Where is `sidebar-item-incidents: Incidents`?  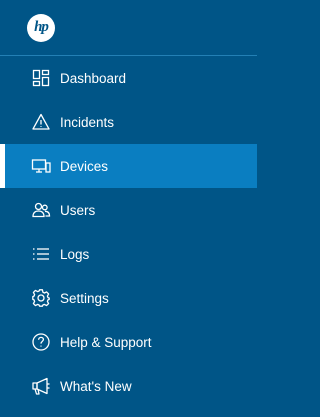
sidebar-item-incidents: Incidents is located at coordinates (128, 122).